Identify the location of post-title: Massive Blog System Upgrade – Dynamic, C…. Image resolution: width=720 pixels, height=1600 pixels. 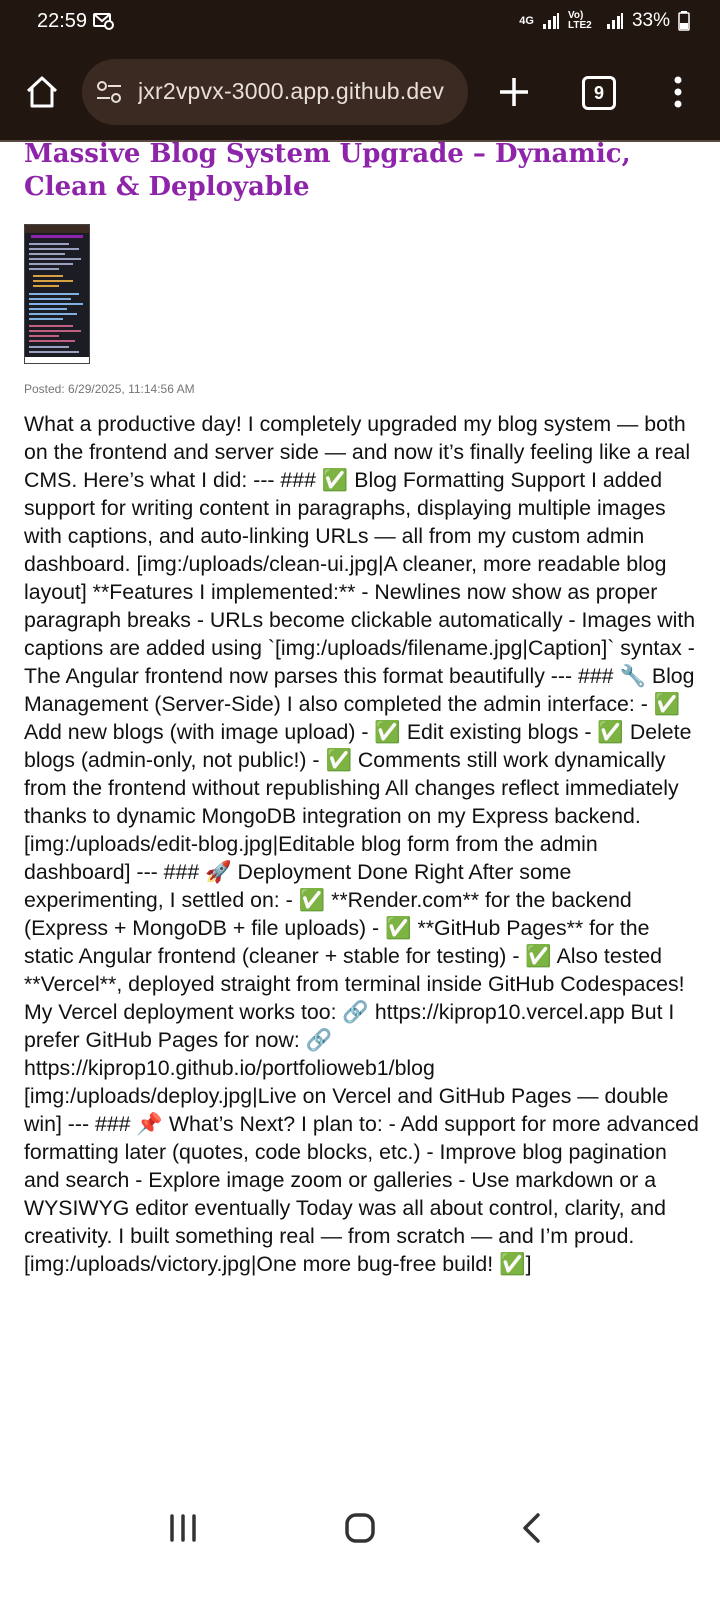
(327, 170).